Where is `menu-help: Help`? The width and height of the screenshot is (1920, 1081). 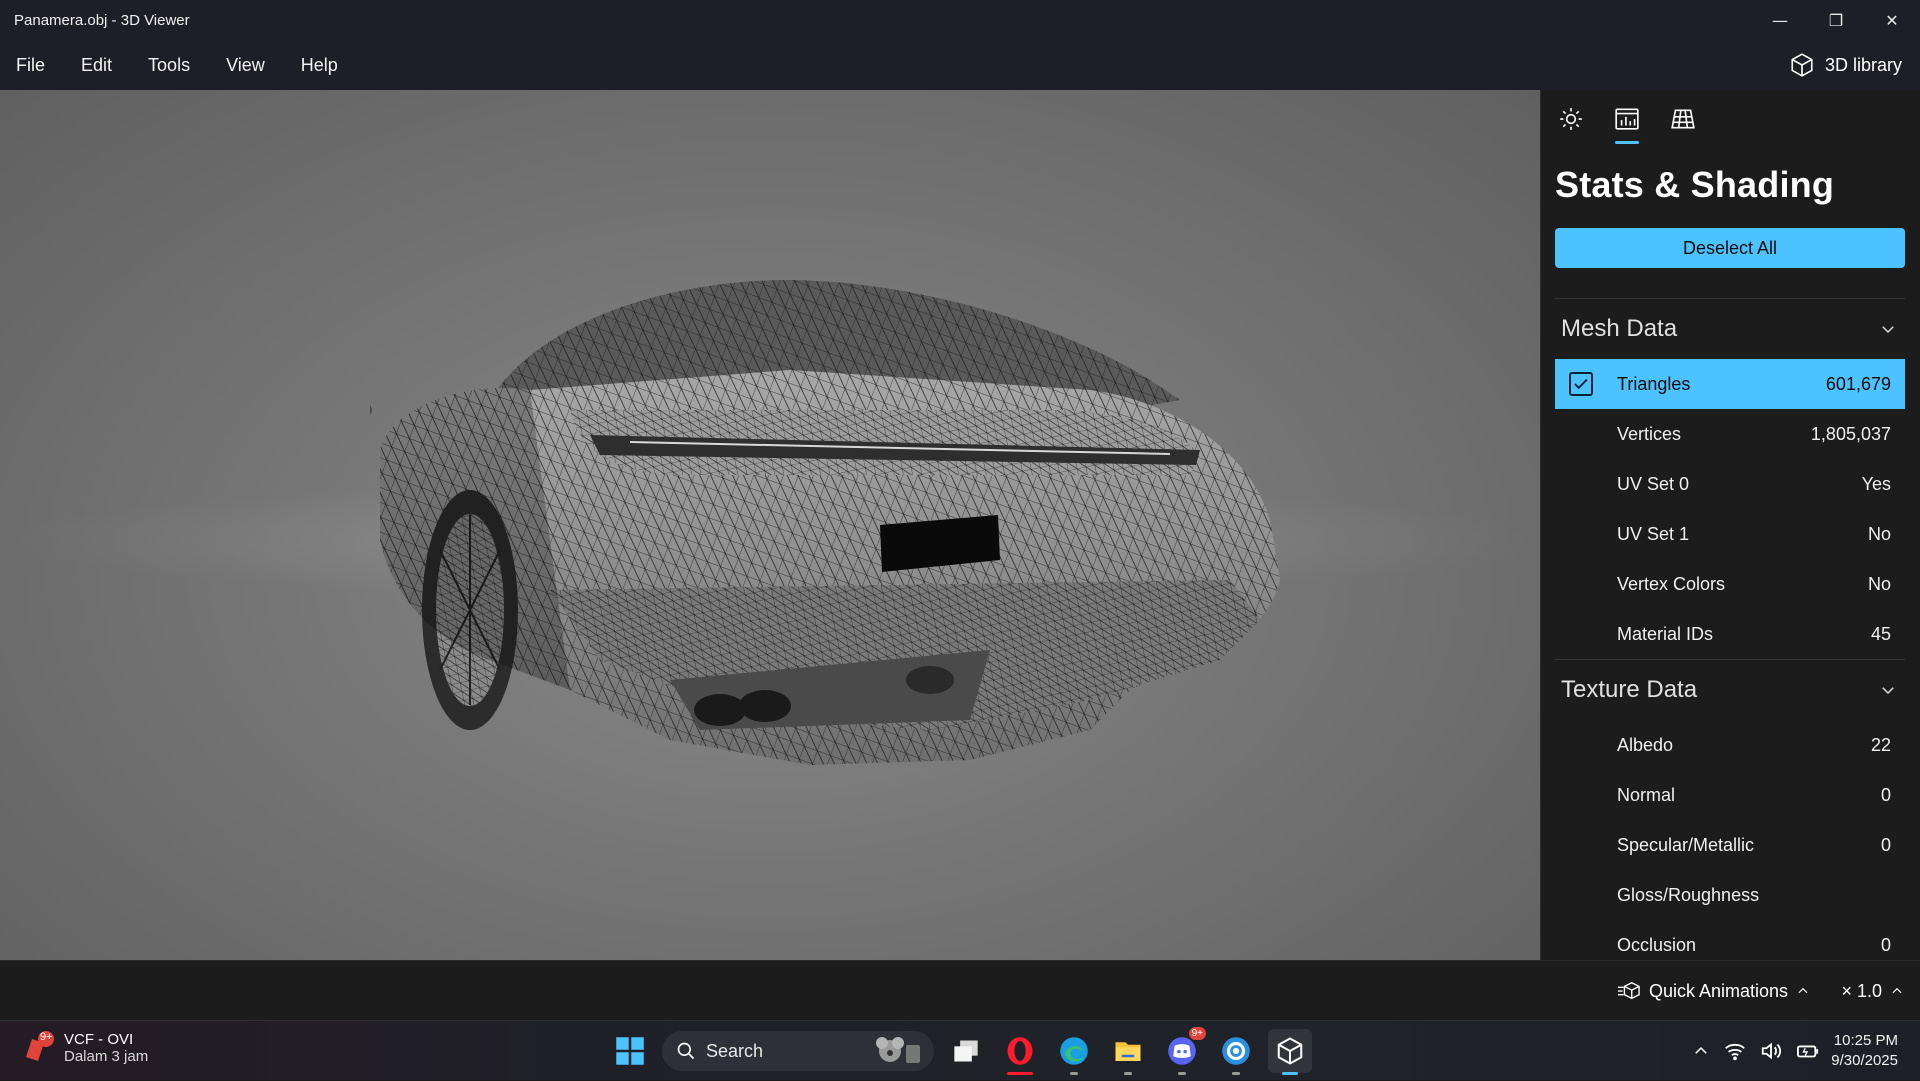 menu-help: Help is located at coordinates (311, 65).